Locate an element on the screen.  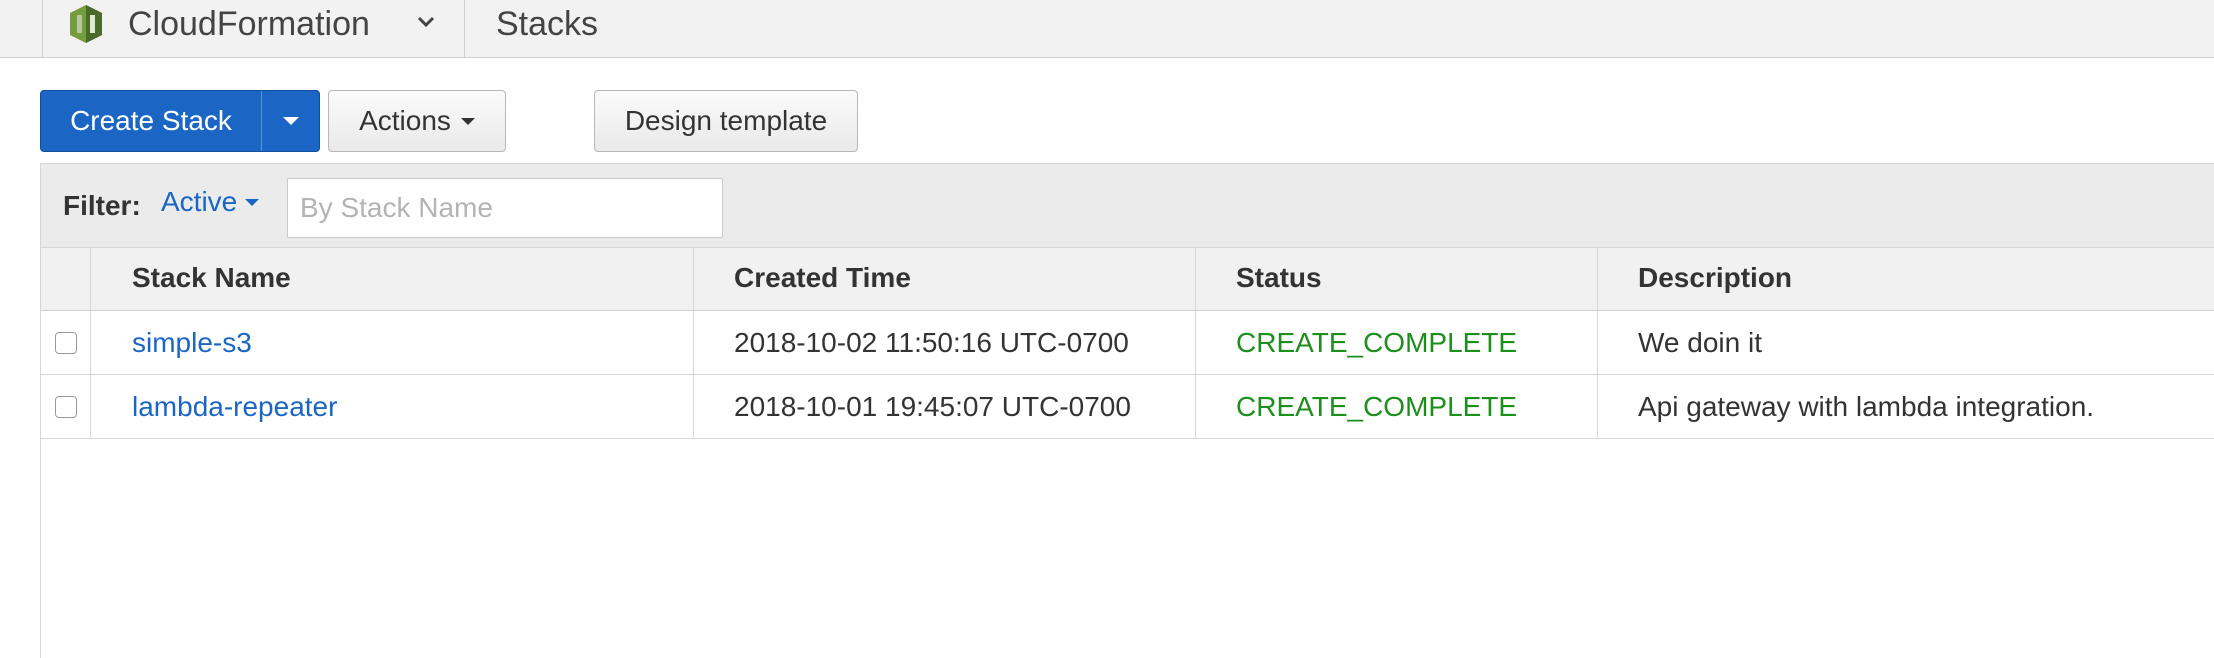
description-text: We doin it is located at coordinates (1700, 342).